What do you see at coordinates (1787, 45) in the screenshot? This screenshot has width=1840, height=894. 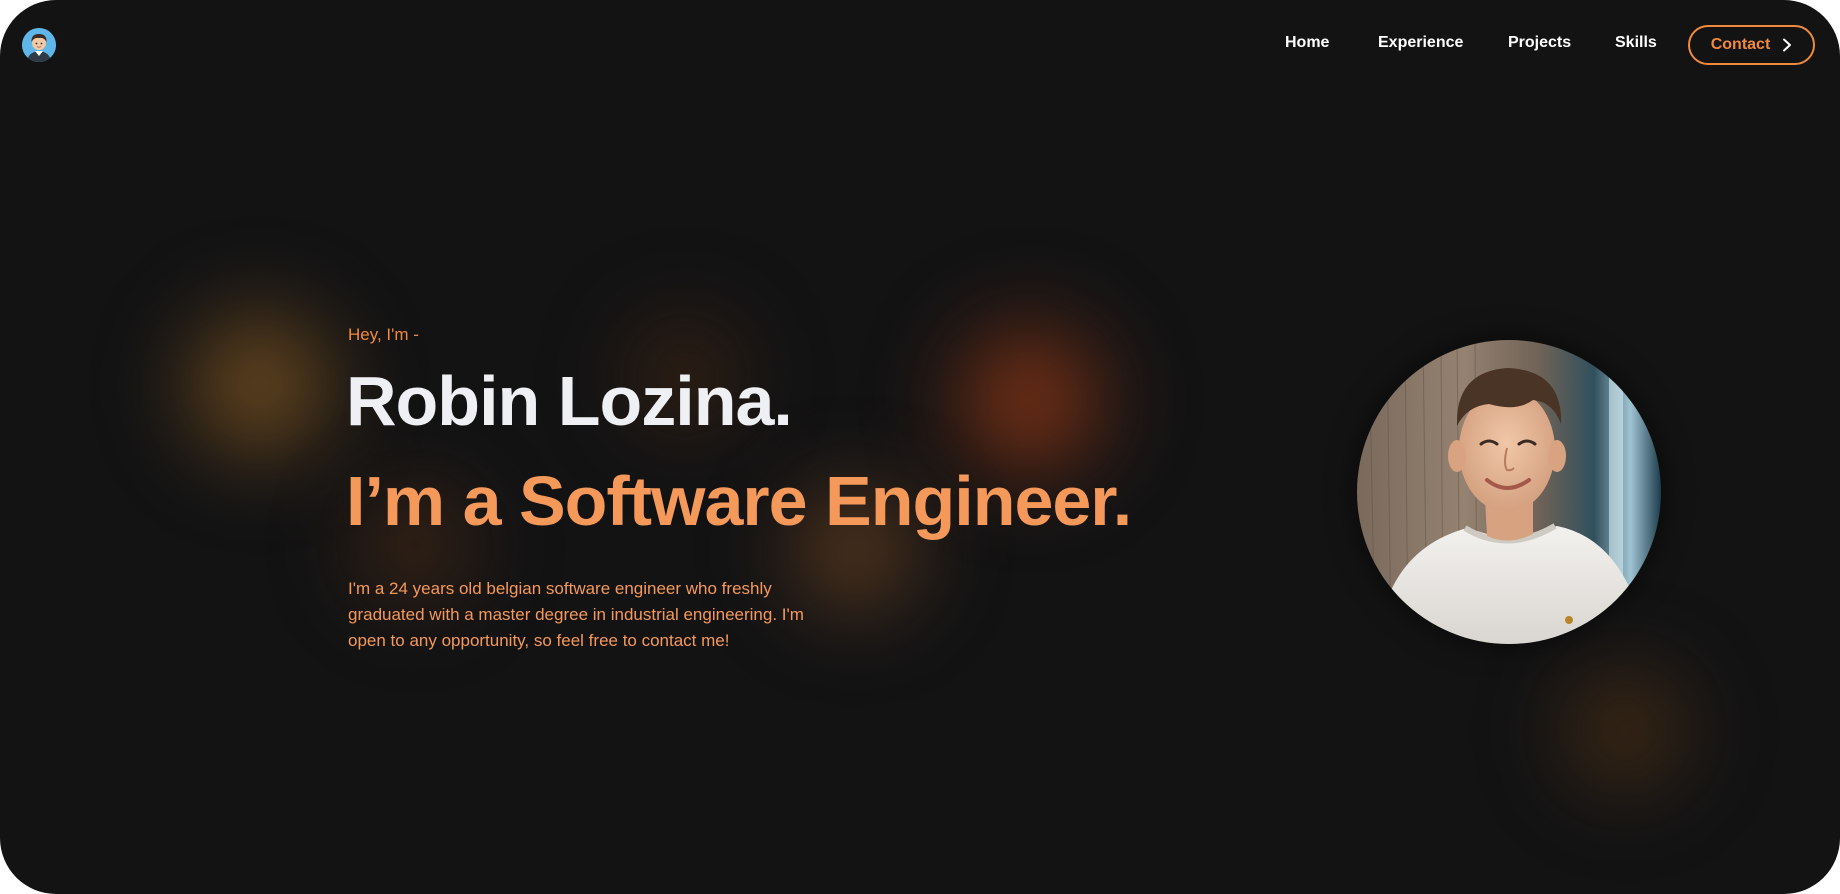 I see `chevron-right-icon` at bounding box center [1787, 45].